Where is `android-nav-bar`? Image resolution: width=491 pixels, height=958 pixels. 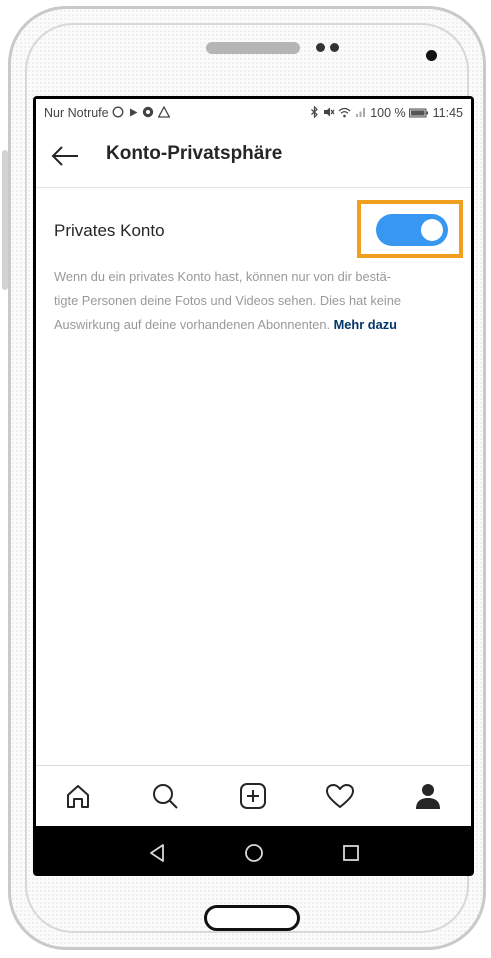 android-nav-bar is located at coordinates (253, 851).